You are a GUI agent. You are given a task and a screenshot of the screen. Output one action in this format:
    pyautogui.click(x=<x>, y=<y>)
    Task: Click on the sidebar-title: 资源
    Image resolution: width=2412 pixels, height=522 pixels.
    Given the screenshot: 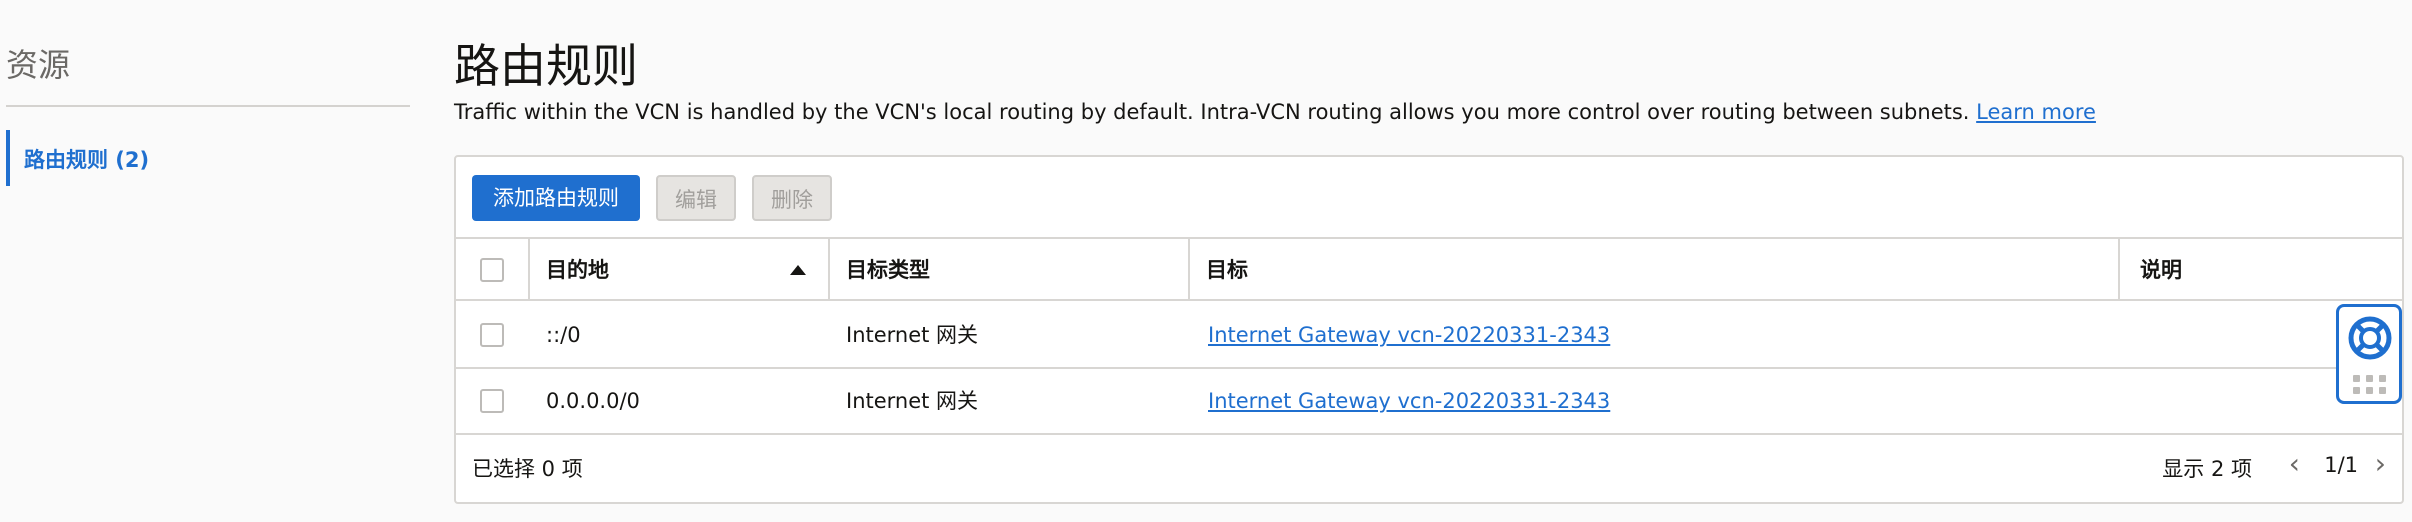 What is the action you would take?
    pyautogui.click(x=38, y=65)
    